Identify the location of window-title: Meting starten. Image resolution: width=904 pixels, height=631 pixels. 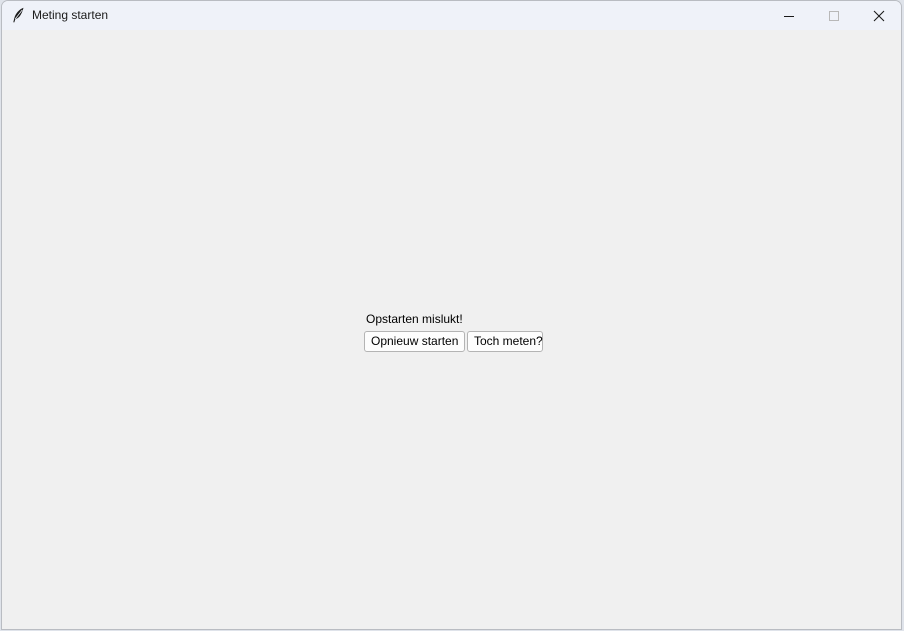
(70, 15).